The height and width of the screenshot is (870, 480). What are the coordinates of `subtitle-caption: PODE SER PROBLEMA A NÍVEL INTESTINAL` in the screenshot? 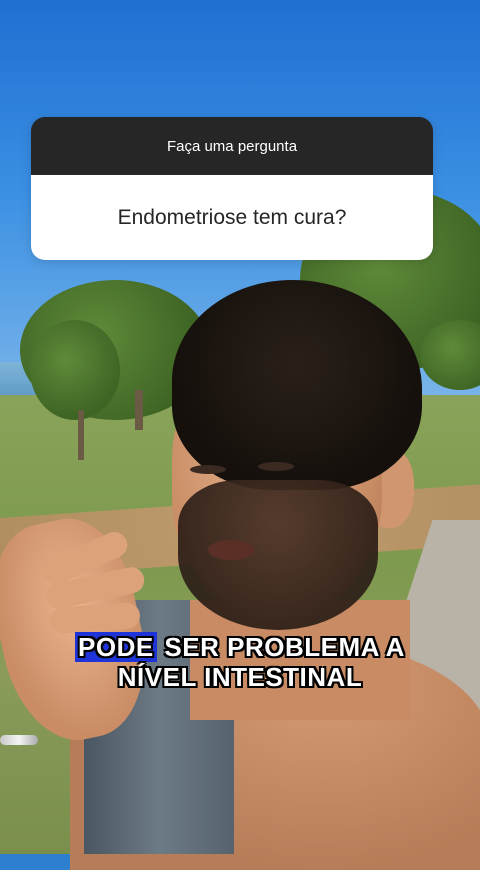 It's located at (240, 662).